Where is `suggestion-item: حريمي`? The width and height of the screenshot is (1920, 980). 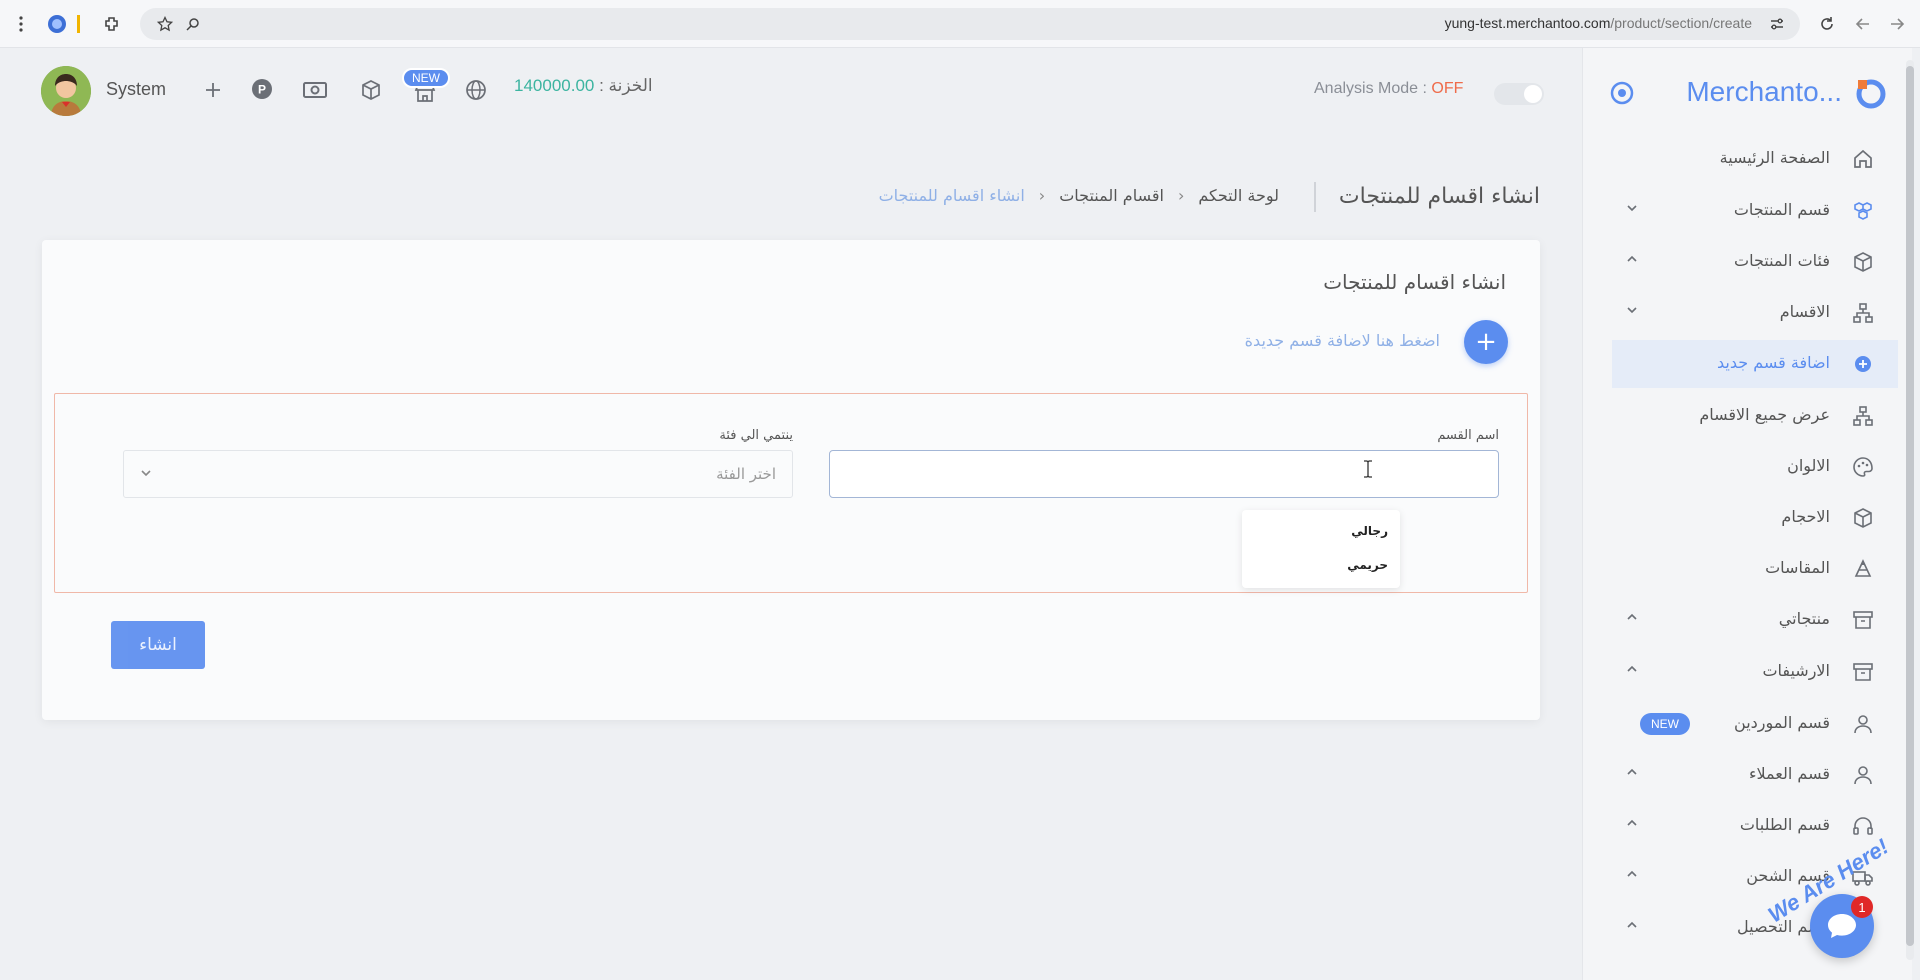 suggestion-item: حريمي is located at coordinates (1367, 565).